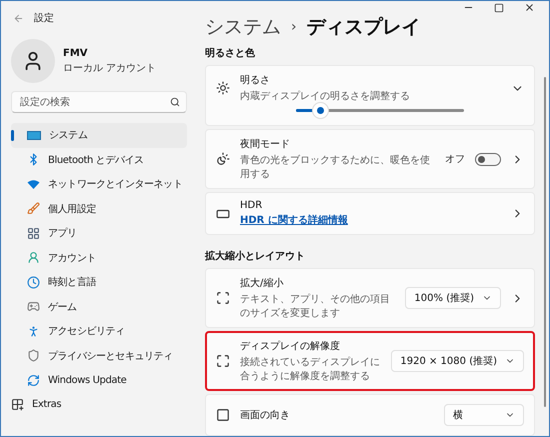  Describe the element at coordinates (94, 102) in the screenshot. I see `search-field: 設定の検索` at that location.